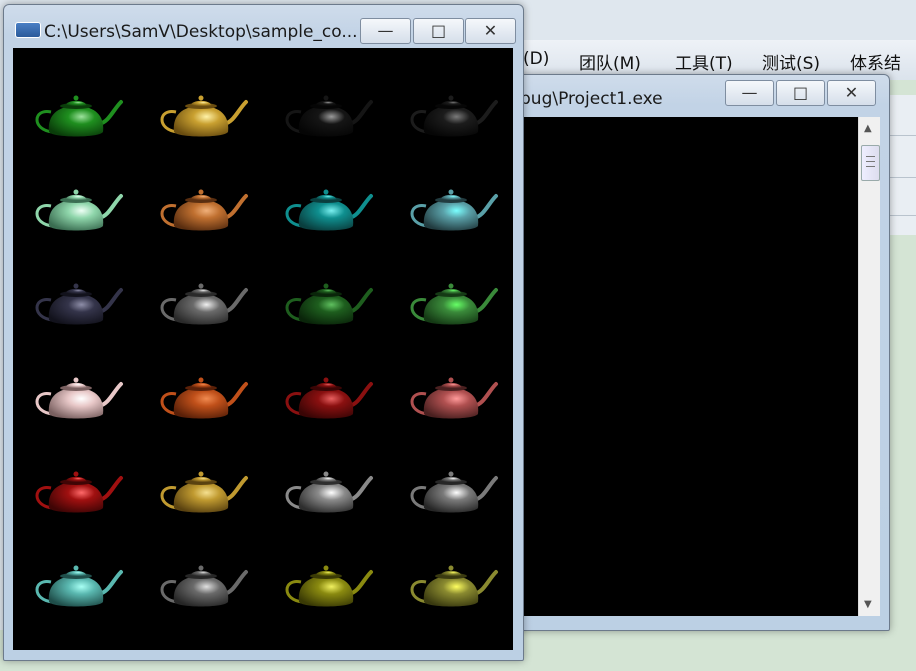 The width and height of the screenshot is (916, 671). Describe the element at coordinates (868, 604) in the screenshot. I see `scroll-down-icon: ▼` at that location.